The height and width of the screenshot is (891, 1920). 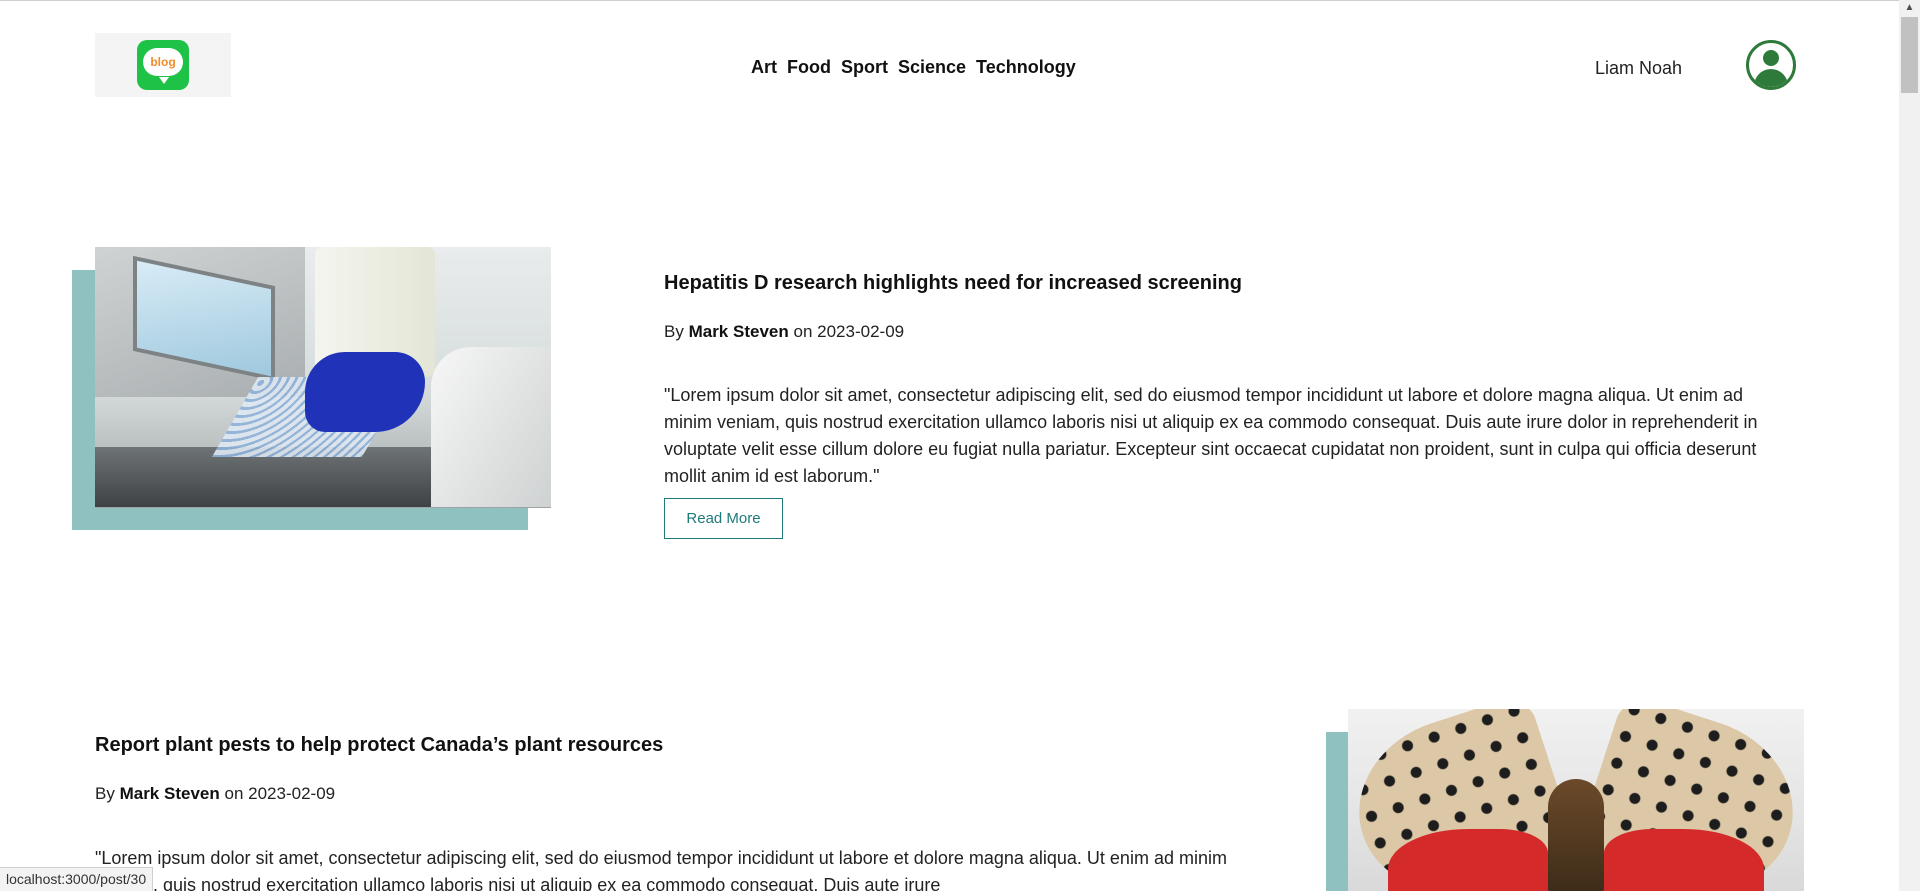 I want to click on logo-text: blog, so click(x=163, y=62).